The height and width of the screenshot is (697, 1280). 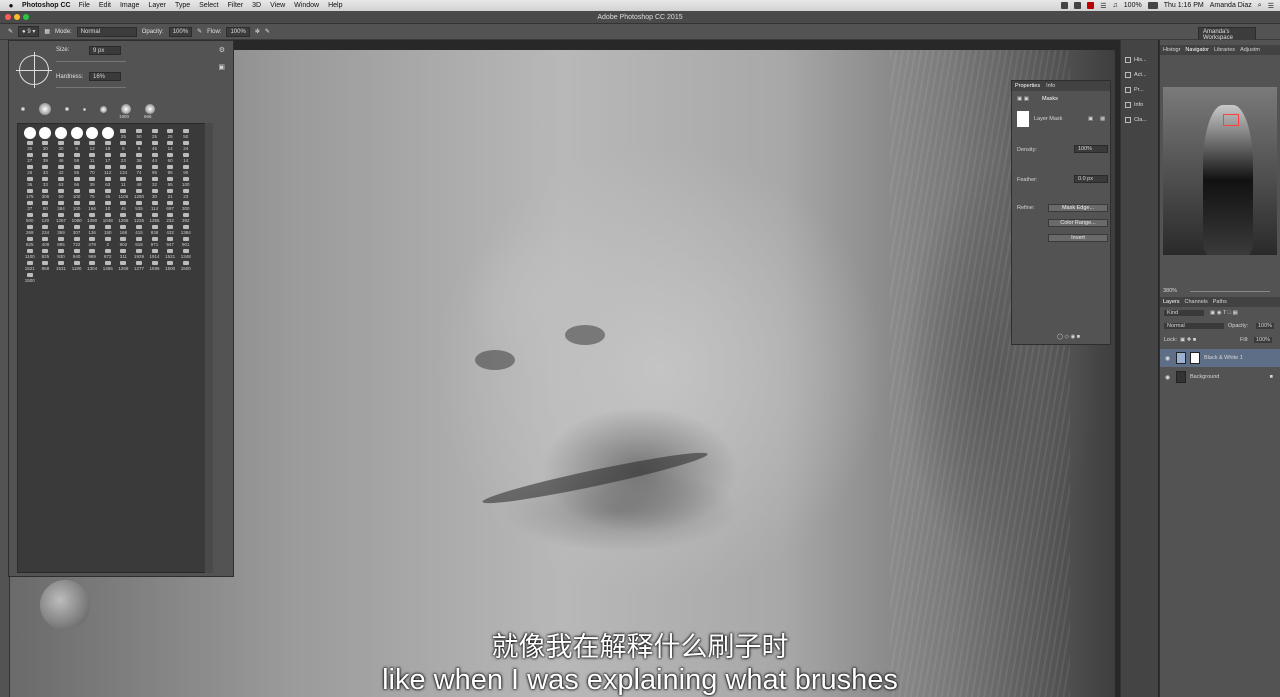 What do you see at coordinates (108, 181) in the screenshot?
I see `brush-preset: 63` at bounding box center [108, 181].